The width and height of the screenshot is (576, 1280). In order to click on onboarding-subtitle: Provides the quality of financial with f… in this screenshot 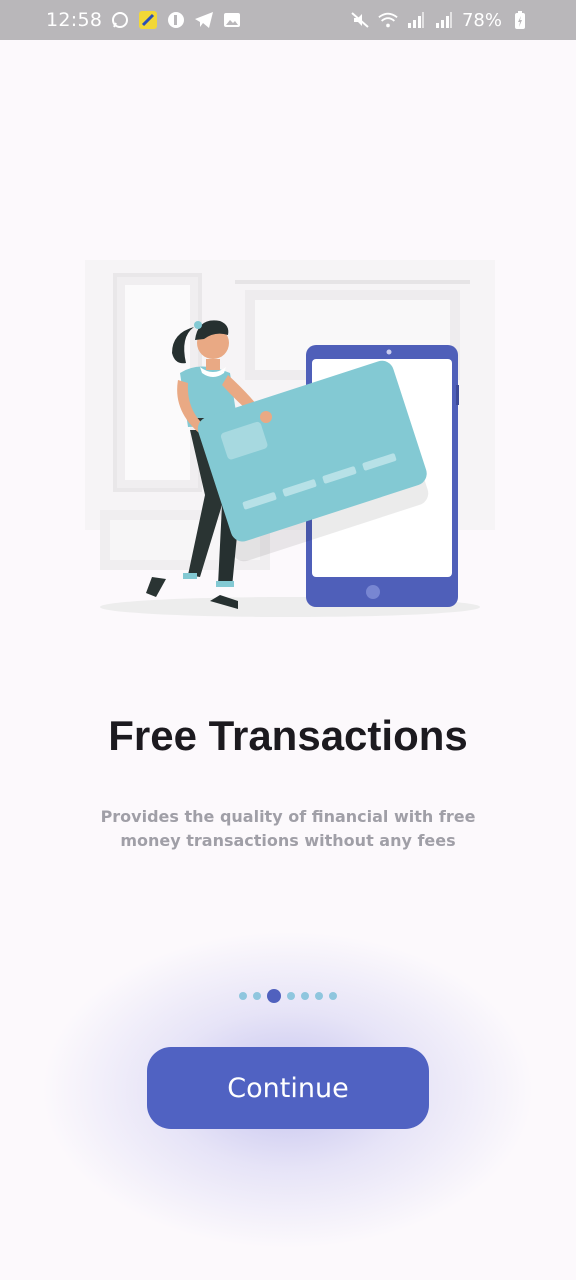, I will do `click(288, 828)`.